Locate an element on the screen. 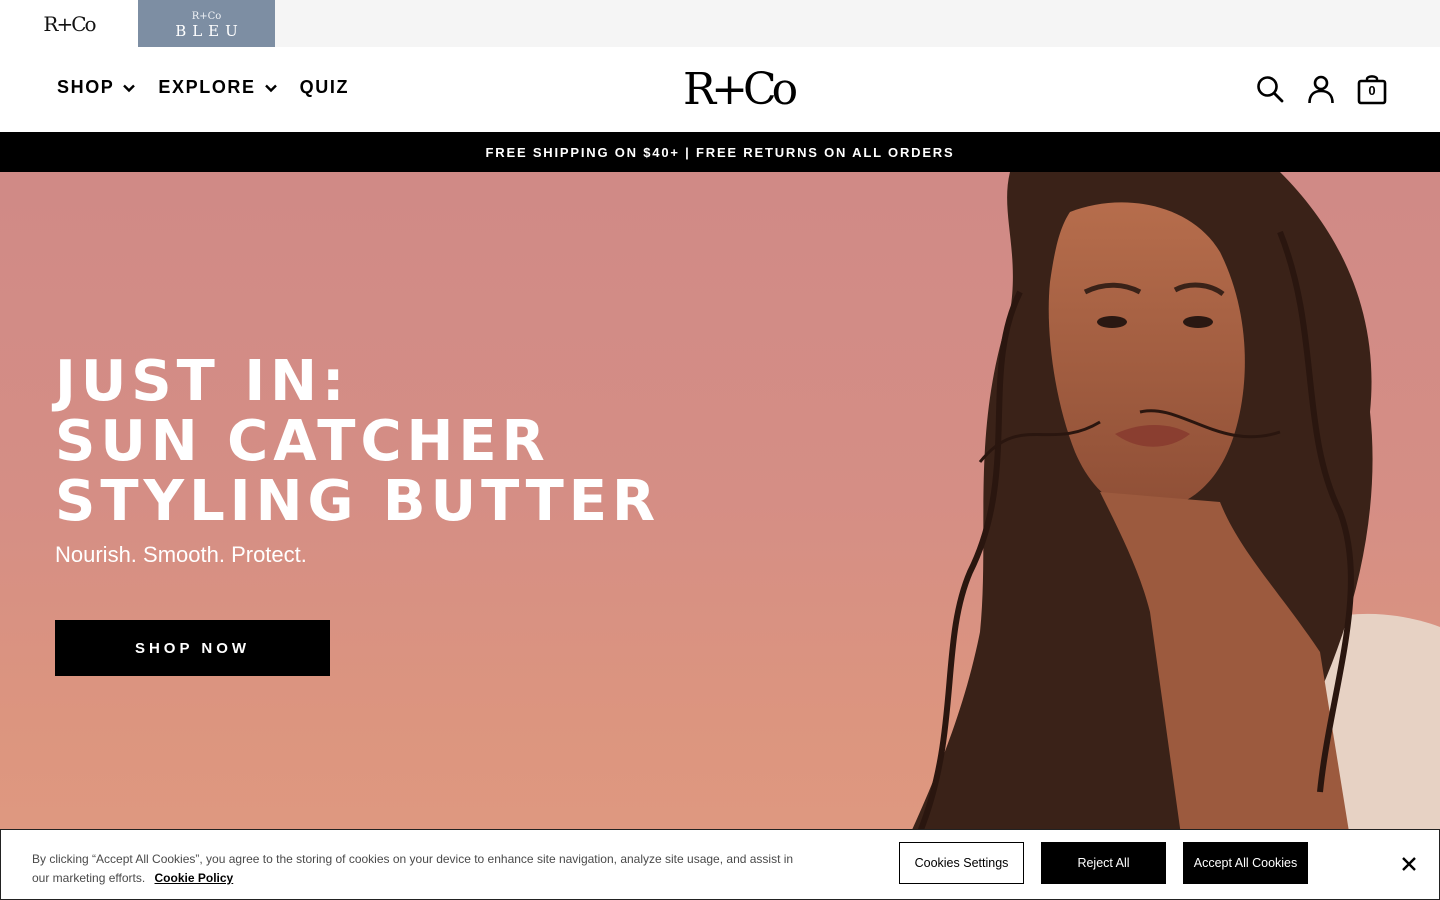 This screenshot has width=1440, height=900. search-button is located at coordinates (1270, 89).